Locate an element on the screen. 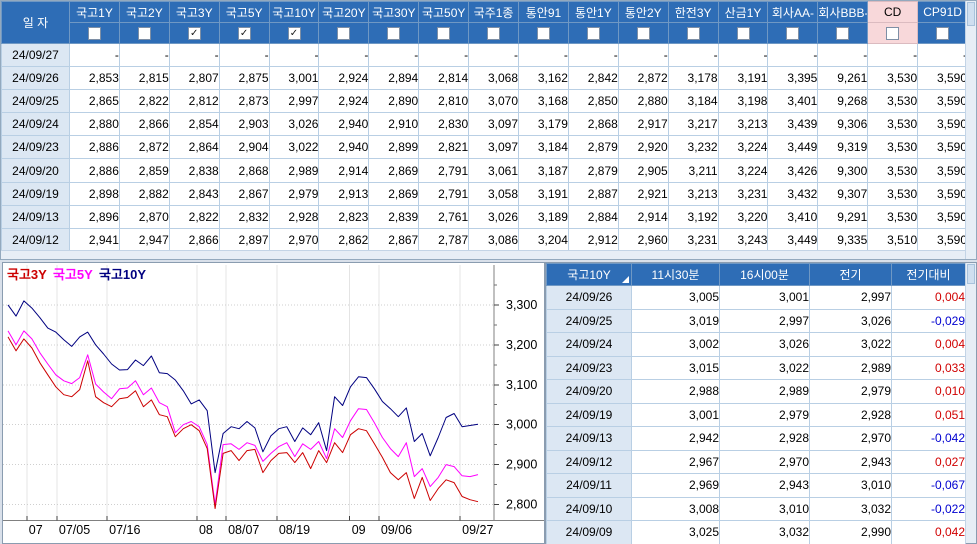 The height and width of the screenshot is (544, 977). column-header: 산금1Y is located at coordinates (743, 12).